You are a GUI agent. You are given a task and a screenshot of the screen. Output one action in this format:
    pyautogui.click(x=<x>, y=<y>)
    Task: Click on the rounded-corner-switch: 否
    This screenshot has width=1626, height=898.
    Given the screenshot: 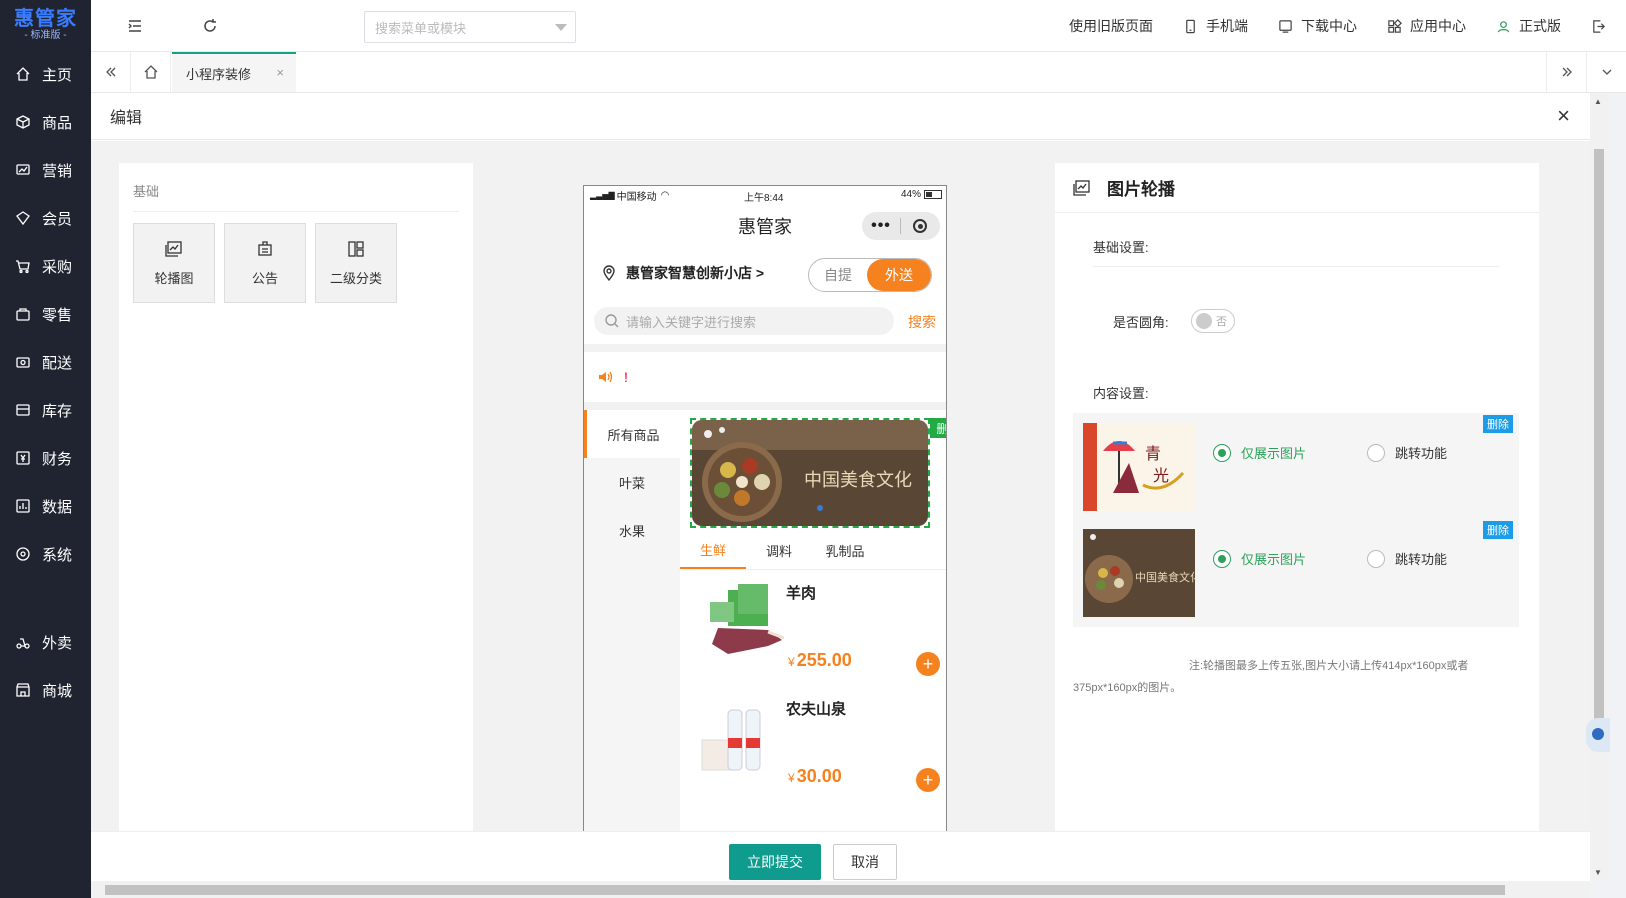 What is the action you would take?
    pyautogui.click(x=1213, y=321)
    